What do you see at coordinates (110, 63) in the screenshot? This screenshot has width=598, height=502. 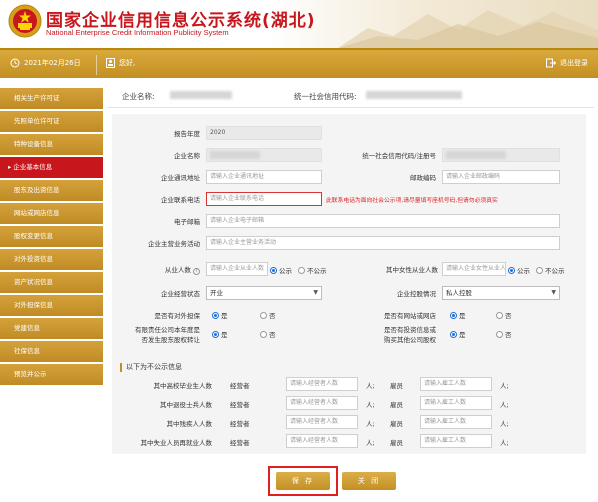 I see `user-icon` at bounding box center [110, 63].